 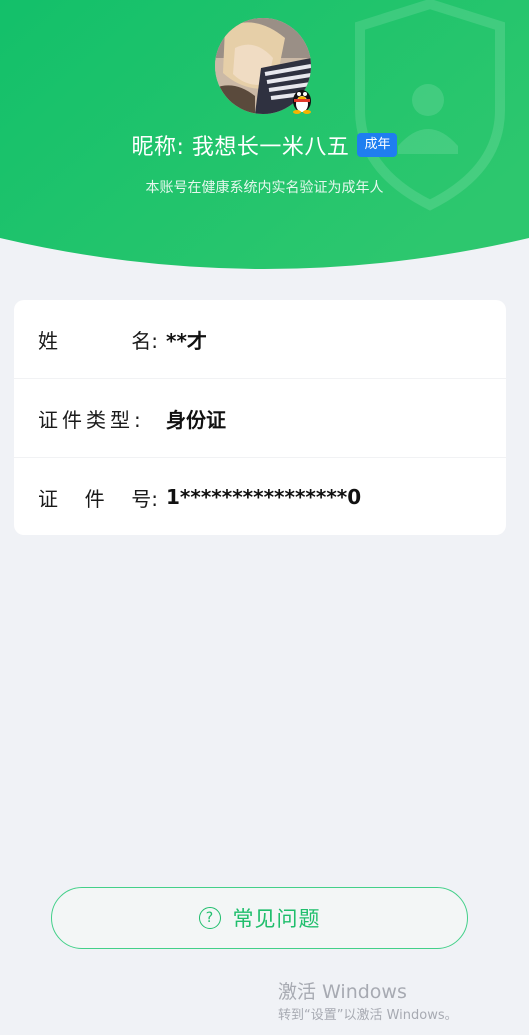 I want to click on id-number-row: 证 件 号: 1****************0, so click(x=260, y=496).